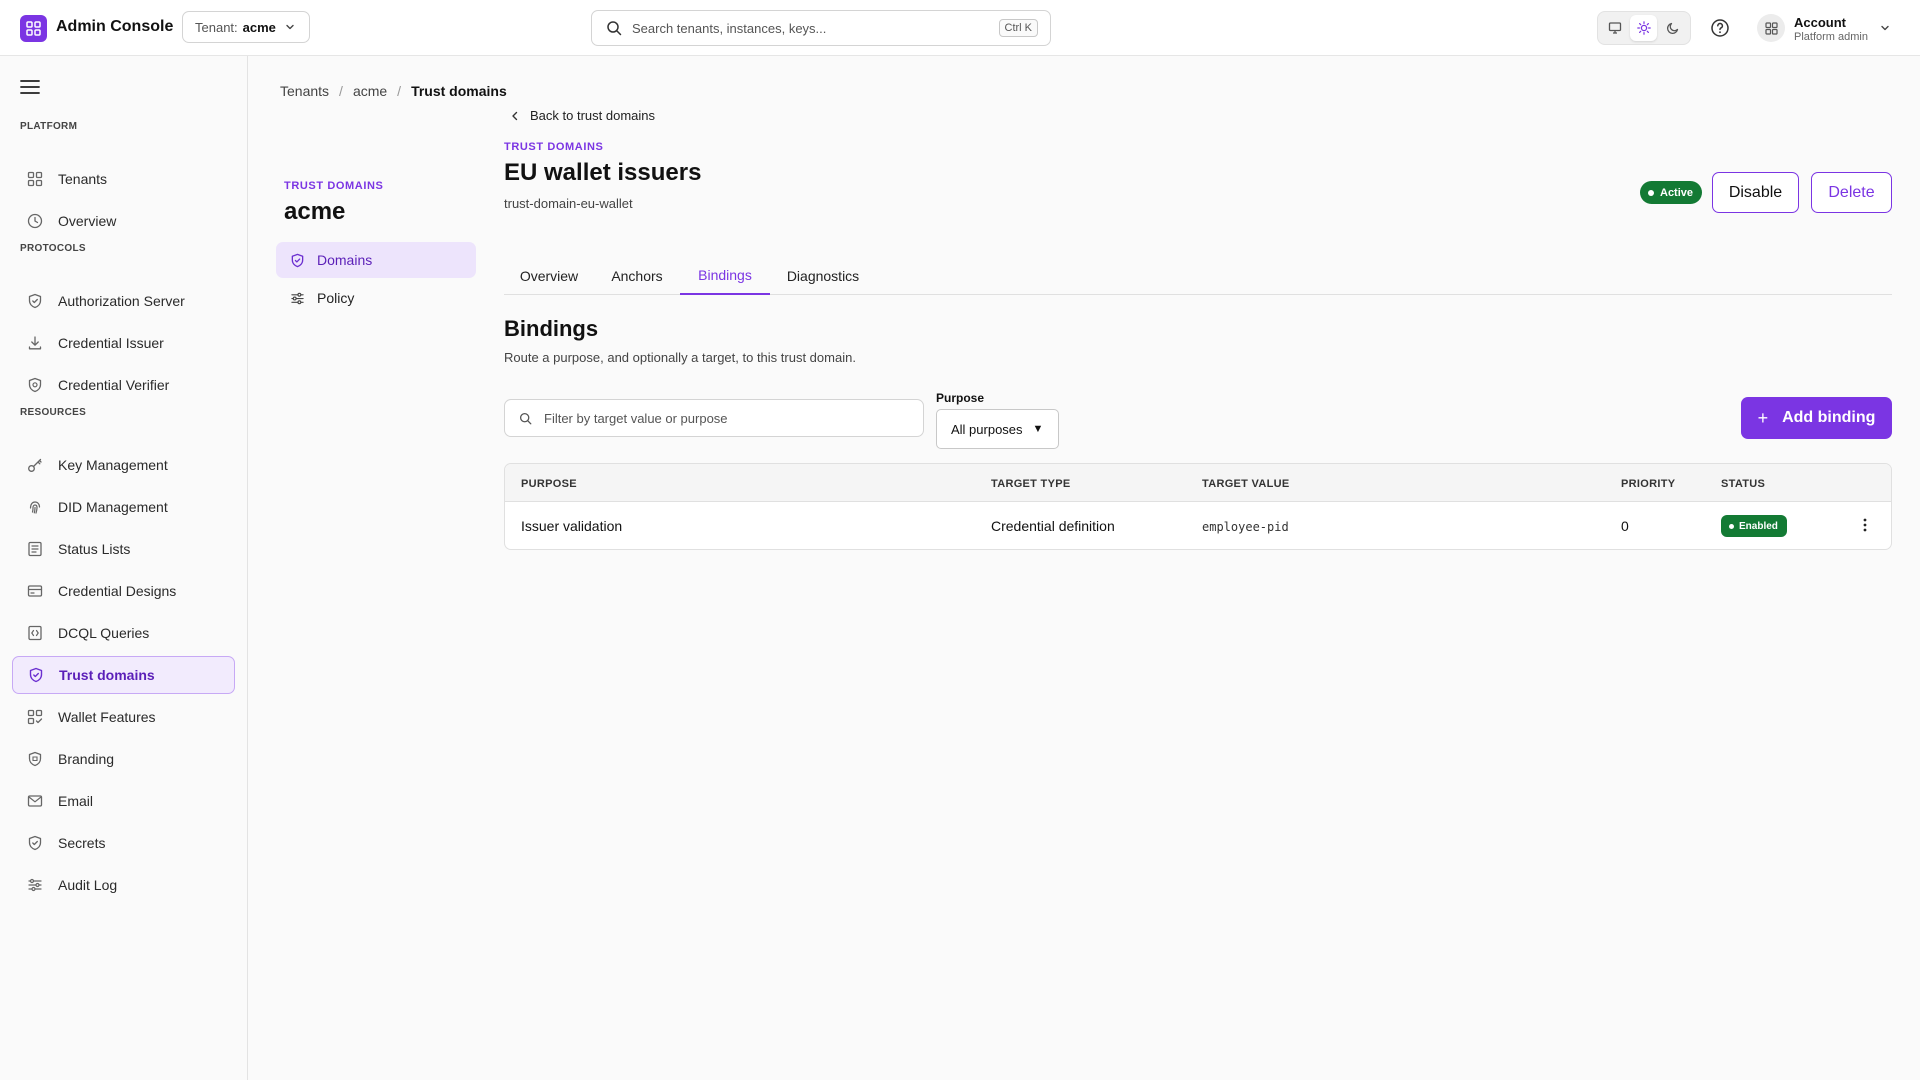 This screenshot has height=1080, width=1920. I want to click on sidebar-item-label: Overview, so click(87, 221).